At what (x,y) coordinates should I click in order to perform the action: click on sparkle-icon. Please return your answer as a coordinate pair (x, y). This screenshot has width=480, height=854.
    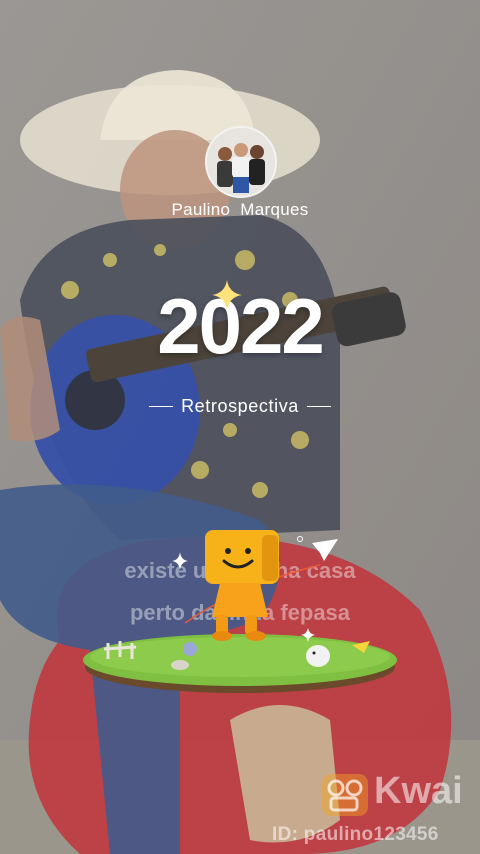
    Looking at the image, I should click on (227, 295).